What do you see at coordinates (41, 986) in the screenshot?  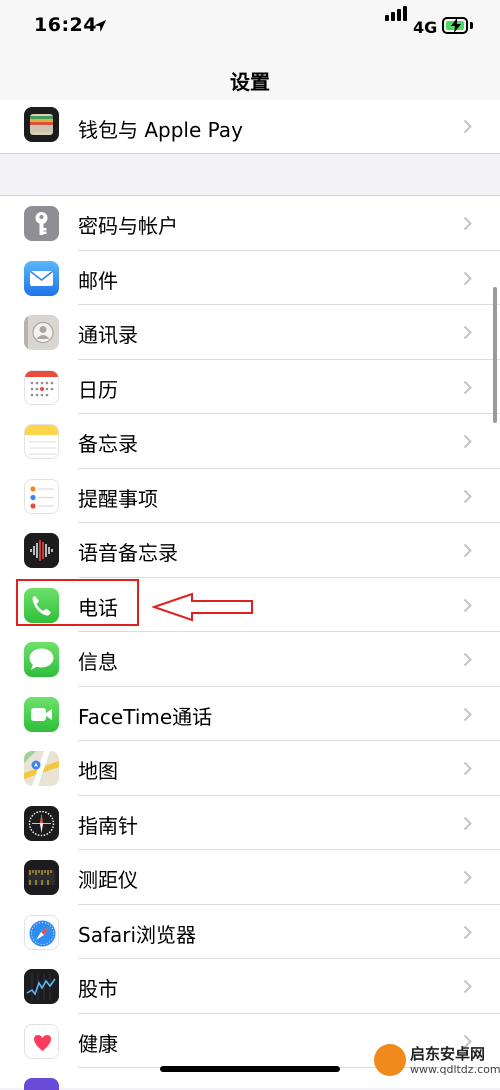 I see `stocks-icon` at bounding box center [41, 986].